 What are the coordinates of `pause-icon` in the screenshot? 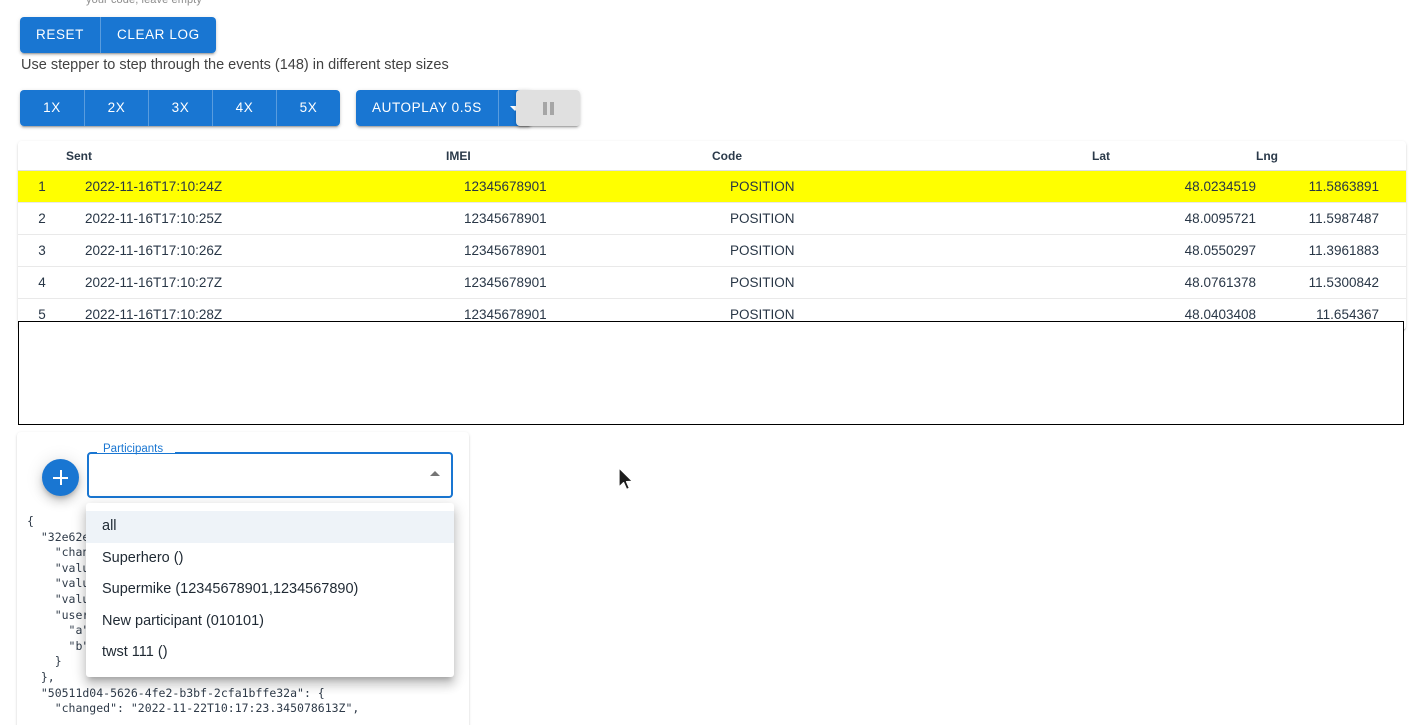 It's located at (548, 108).